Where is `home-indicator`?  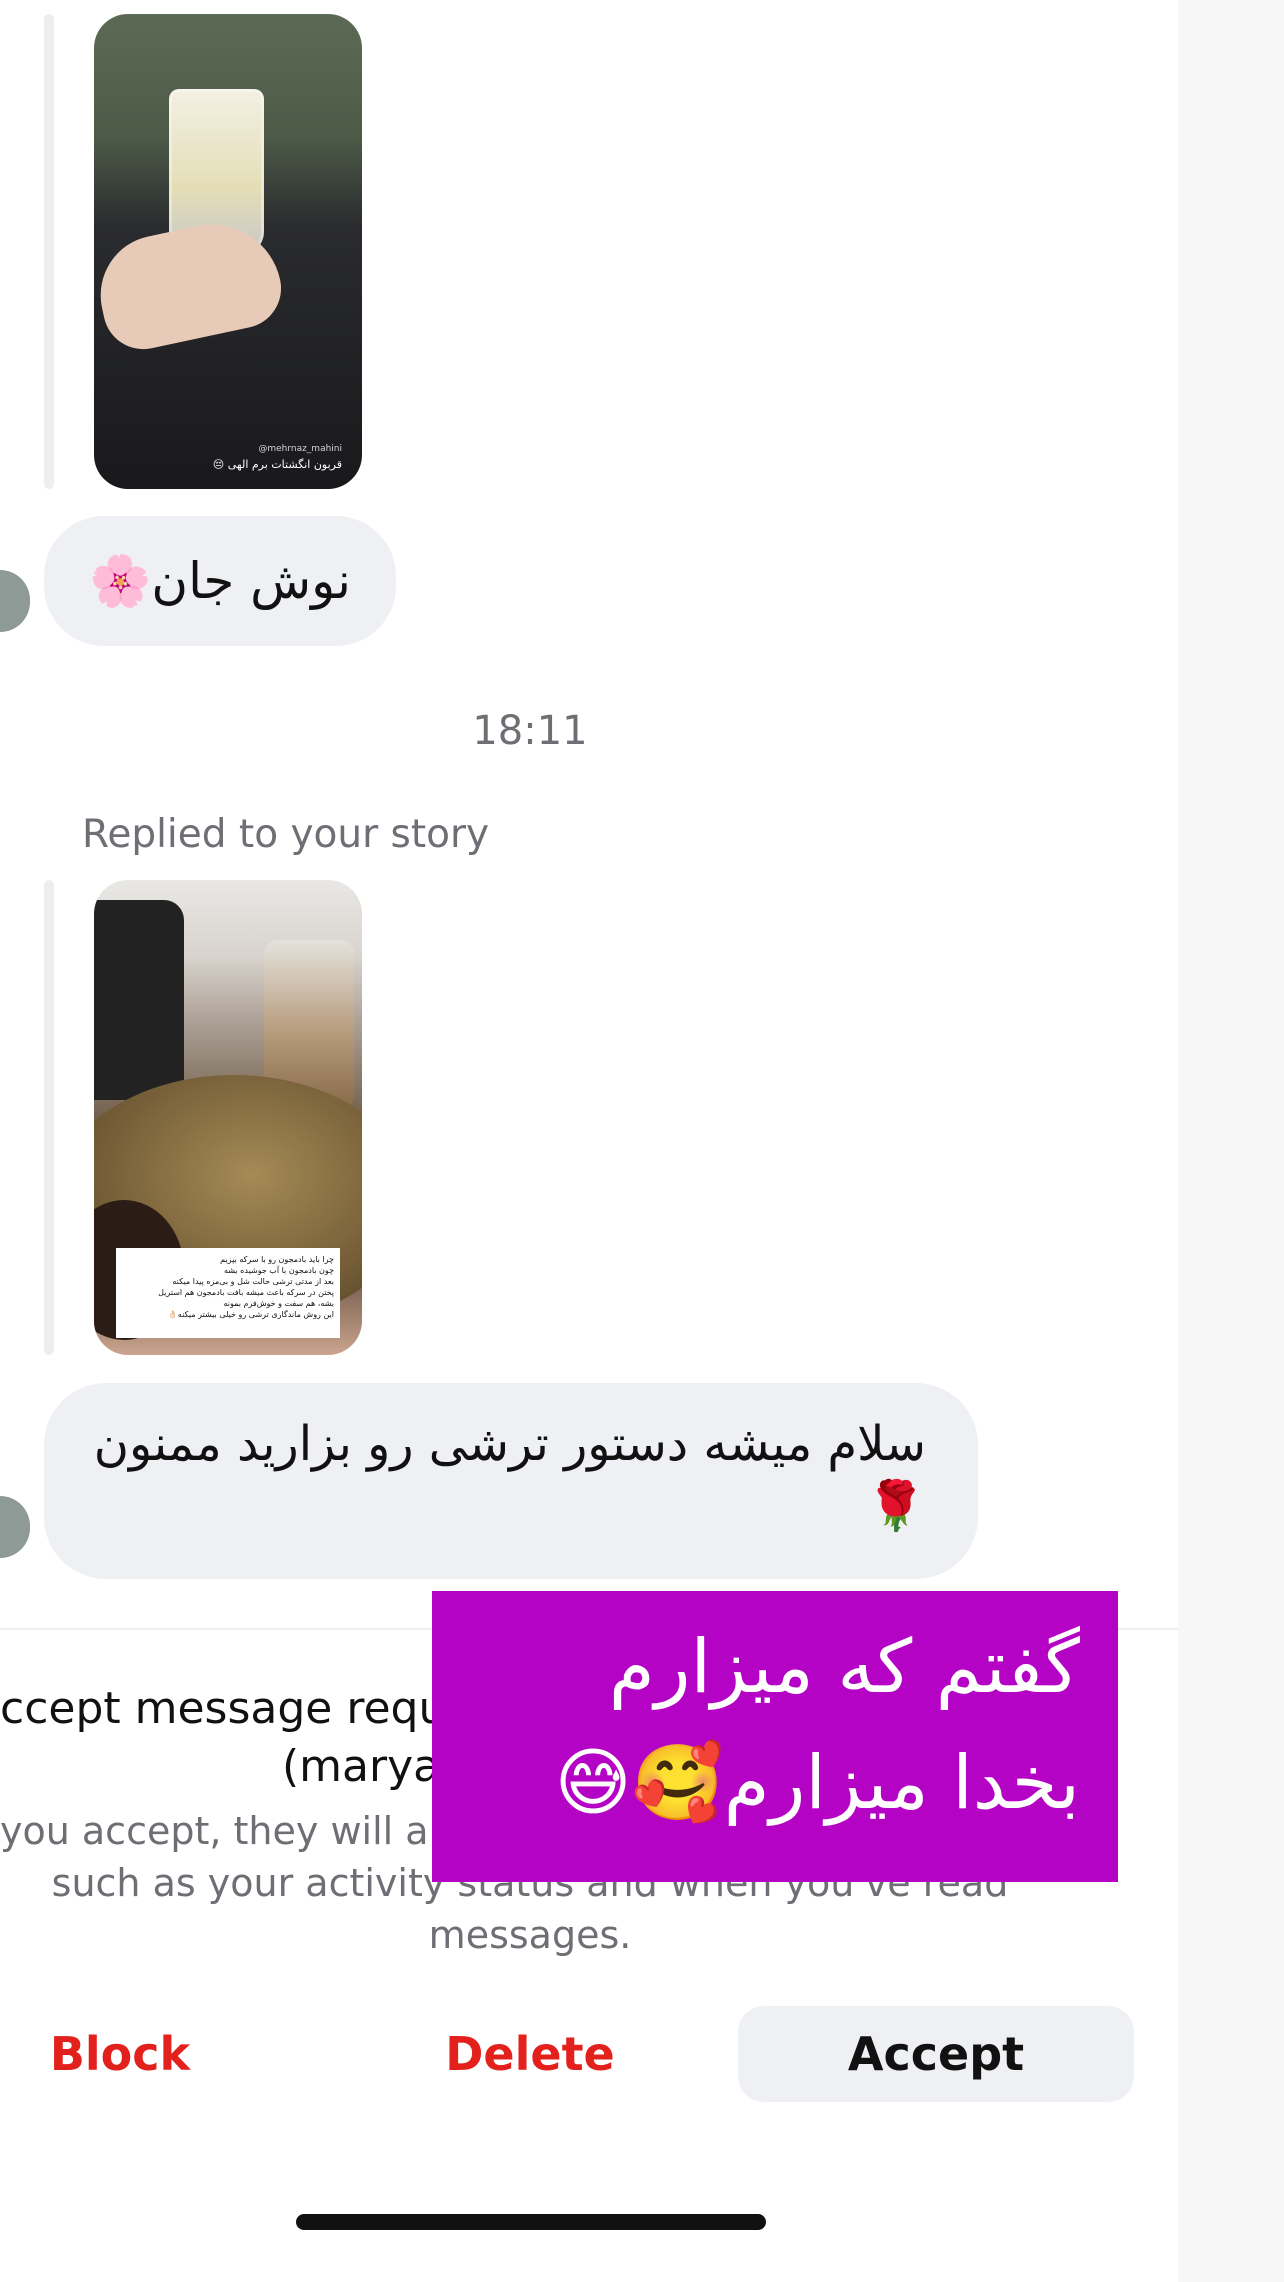
home-indicator is located at coordinates (531, 2222).